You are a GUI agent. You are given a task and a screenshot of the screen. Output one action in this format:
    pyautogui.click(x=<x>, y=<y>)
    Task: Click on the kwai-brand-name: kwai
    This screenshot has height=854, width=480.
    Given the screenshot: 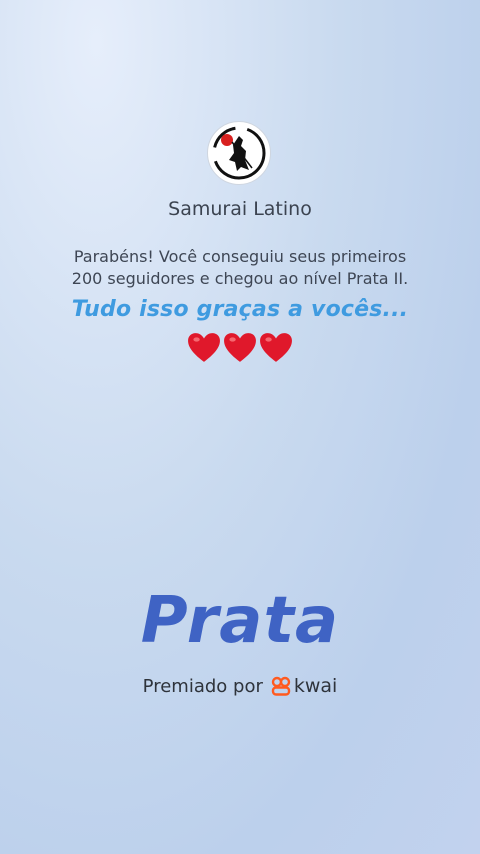 What is the action you would take?
    pyautogui.click(x=315, y=686)
    